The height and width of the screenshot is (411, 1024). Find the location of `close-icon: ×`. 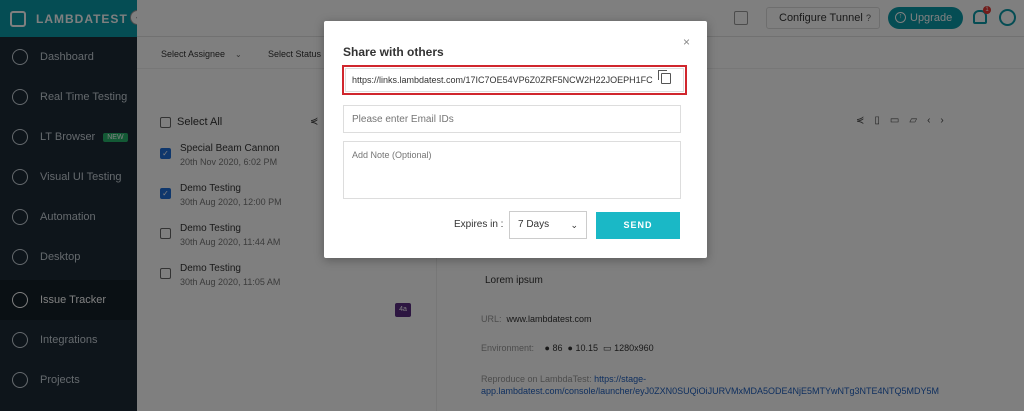

close-icon: × is located at coordinates (686, 42).